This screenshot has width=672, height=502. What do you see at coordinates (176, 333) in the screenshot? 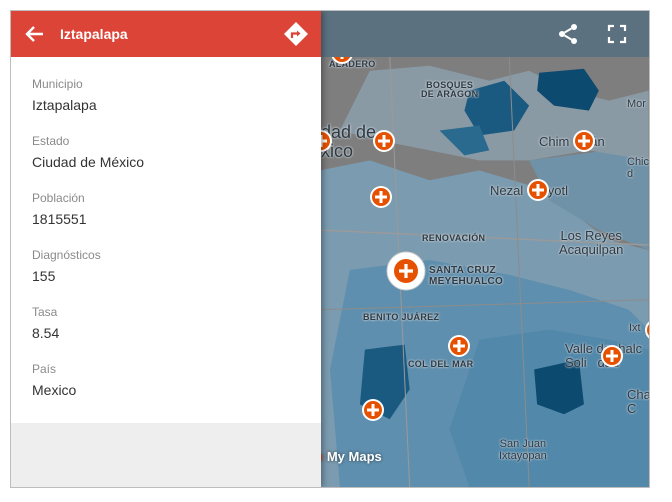
I see `field-tasa: Tasa 8.54` at bounding box center [176, 333].